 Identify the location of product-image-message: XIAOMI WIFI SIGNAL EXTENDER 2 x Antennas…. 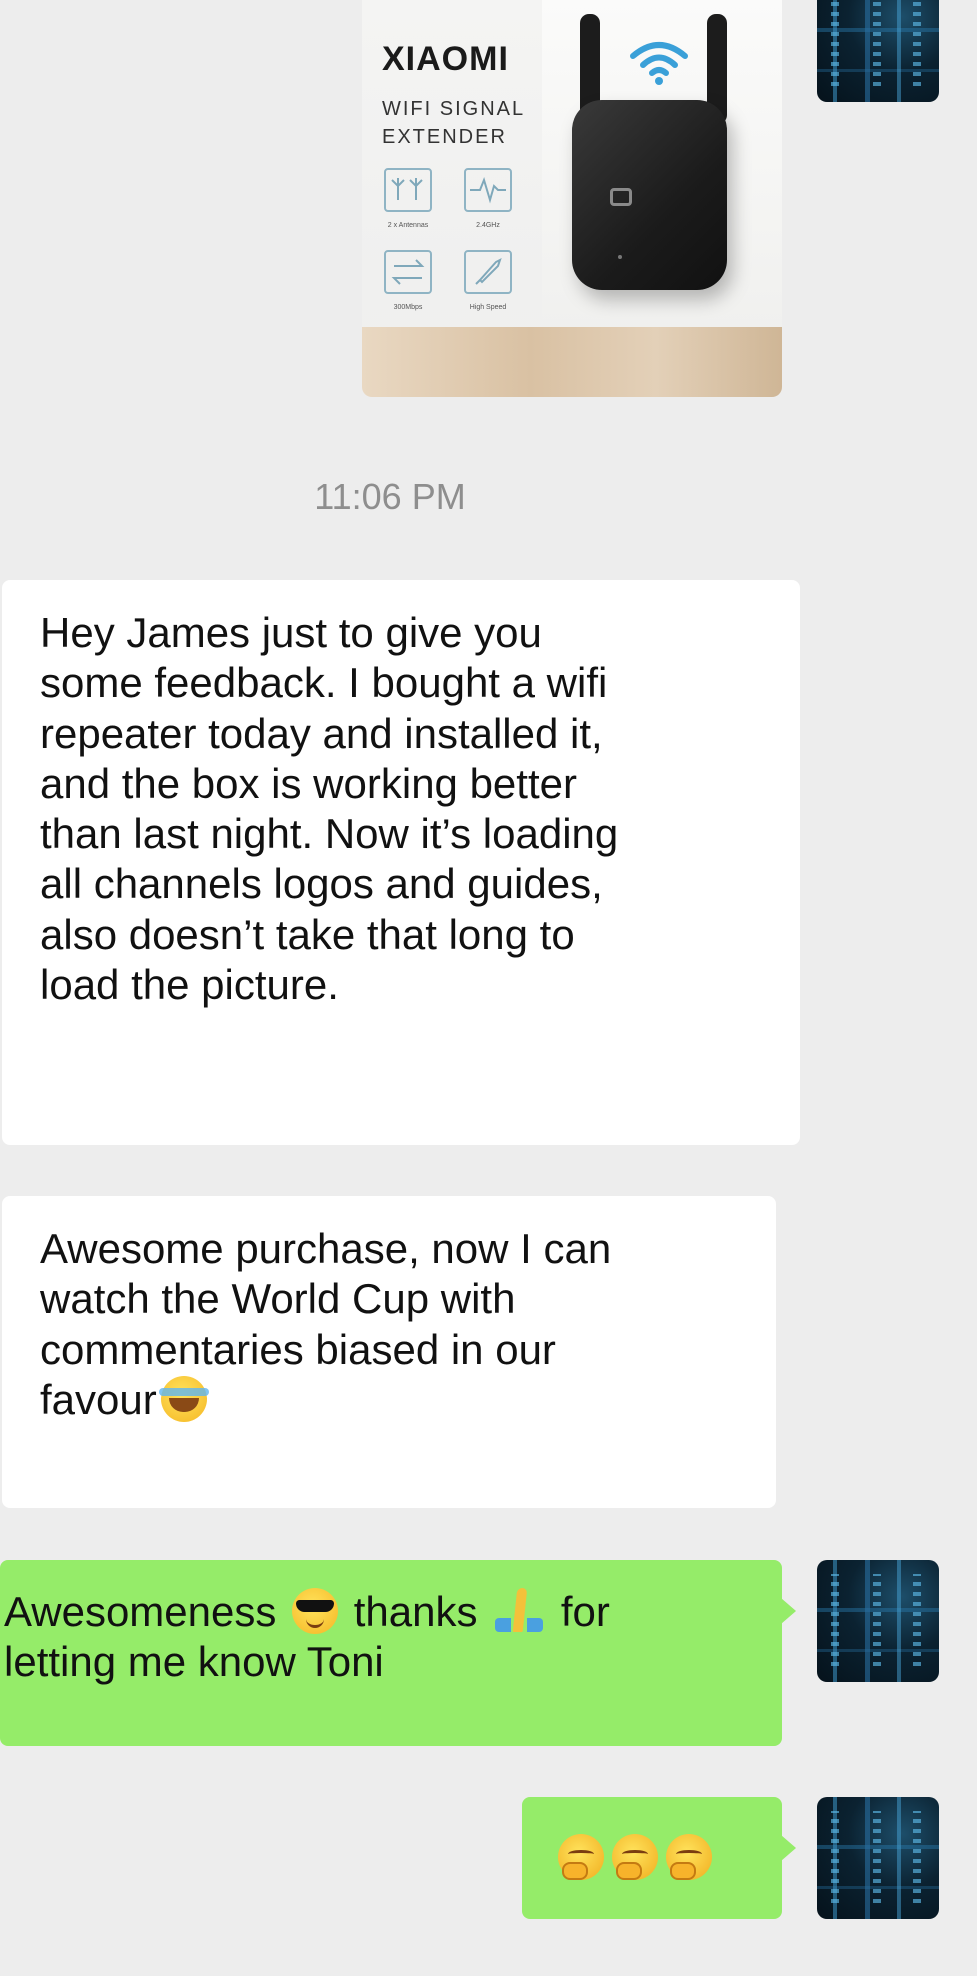
(572, 198).